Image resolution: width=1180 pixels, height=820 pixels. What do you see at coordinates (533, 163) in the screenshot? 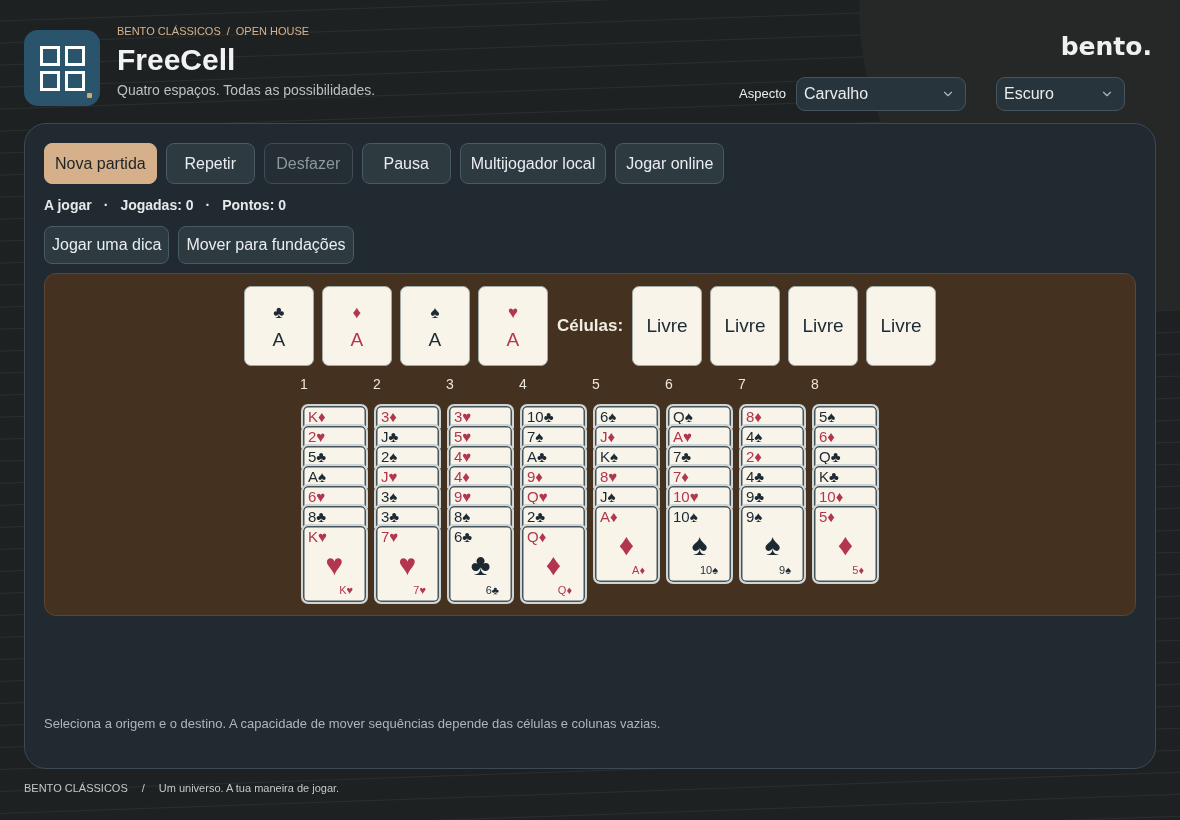
I see `toolbar-button: Multijogador local` at bounding box center [533, 163].